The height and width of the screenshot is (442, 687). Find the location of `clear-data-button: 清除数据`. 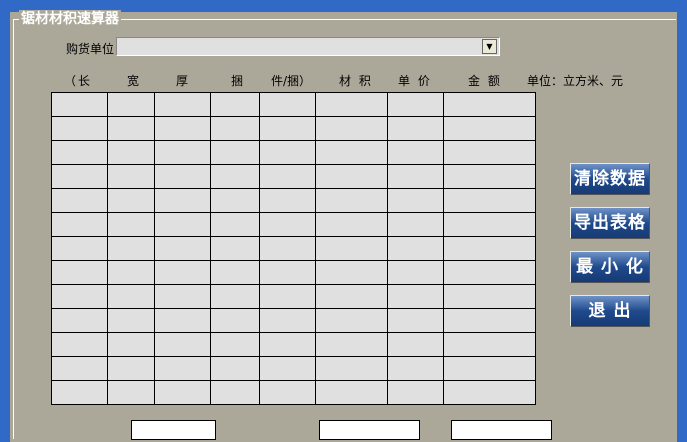

clear-data-button: 清除数据 is located at coordinates (610, 179).